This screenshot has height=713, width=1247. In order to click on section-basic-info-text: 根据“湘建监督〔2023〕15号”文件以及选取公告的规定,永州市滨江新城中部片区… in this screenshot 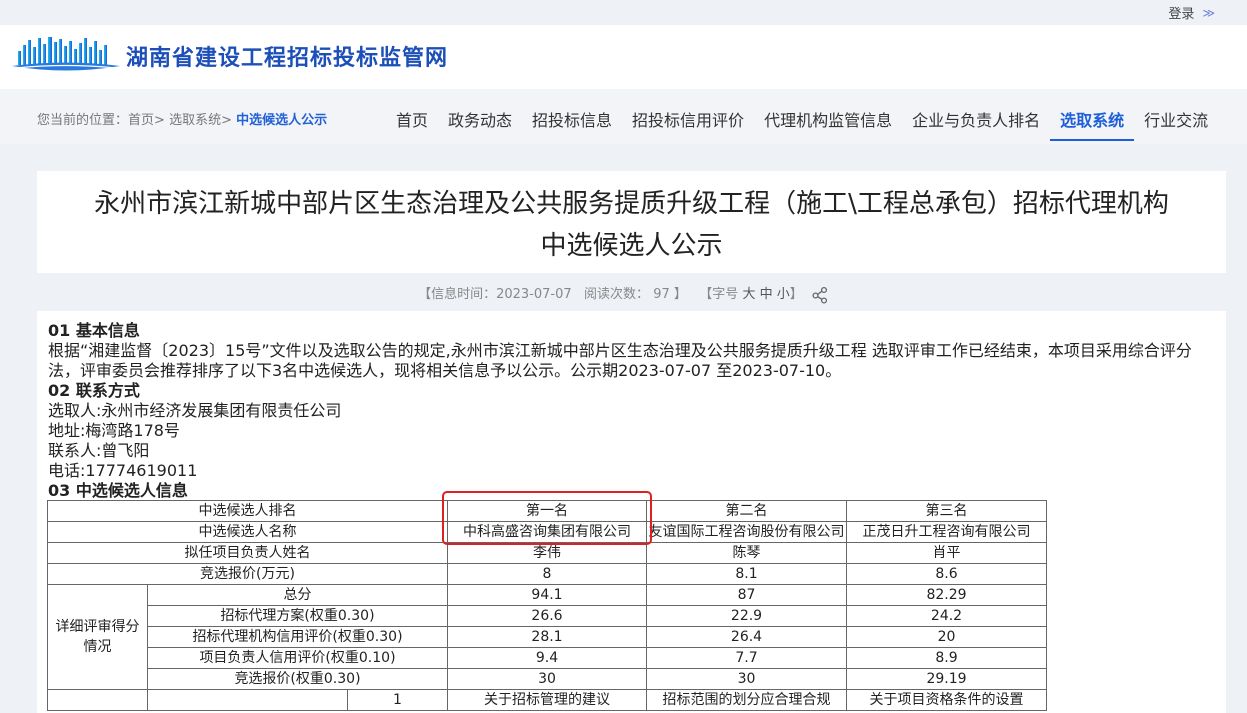, I will do `click(620, 360)`.